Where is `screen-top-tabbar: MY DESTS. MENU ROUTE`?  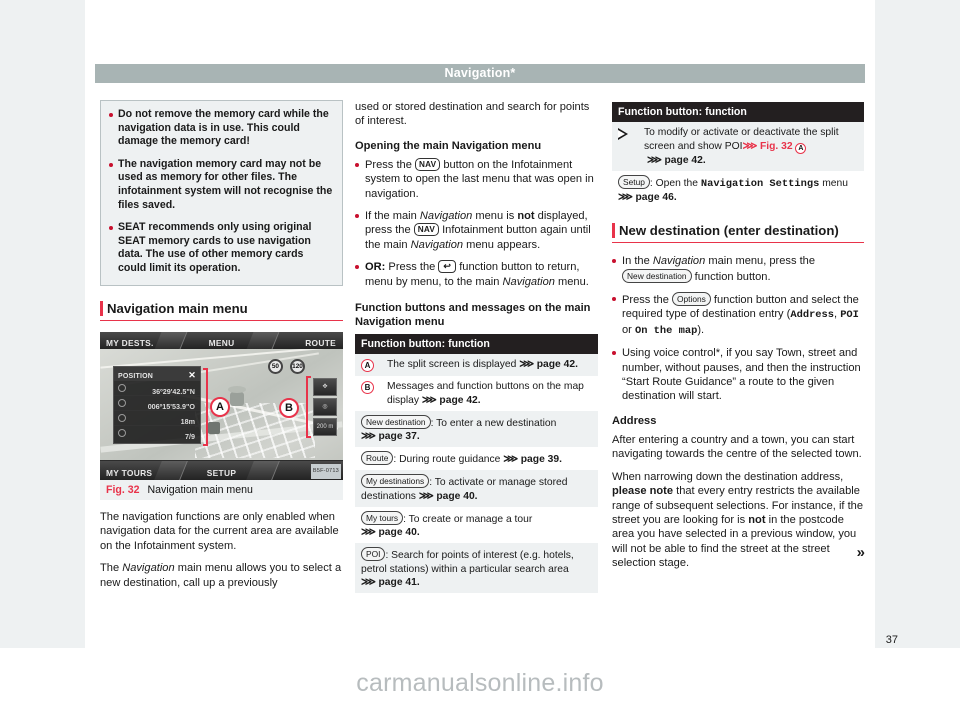
screen-top-tabbar: MY DESTS. MENU ROUTE is located at coordinates (221, 340).